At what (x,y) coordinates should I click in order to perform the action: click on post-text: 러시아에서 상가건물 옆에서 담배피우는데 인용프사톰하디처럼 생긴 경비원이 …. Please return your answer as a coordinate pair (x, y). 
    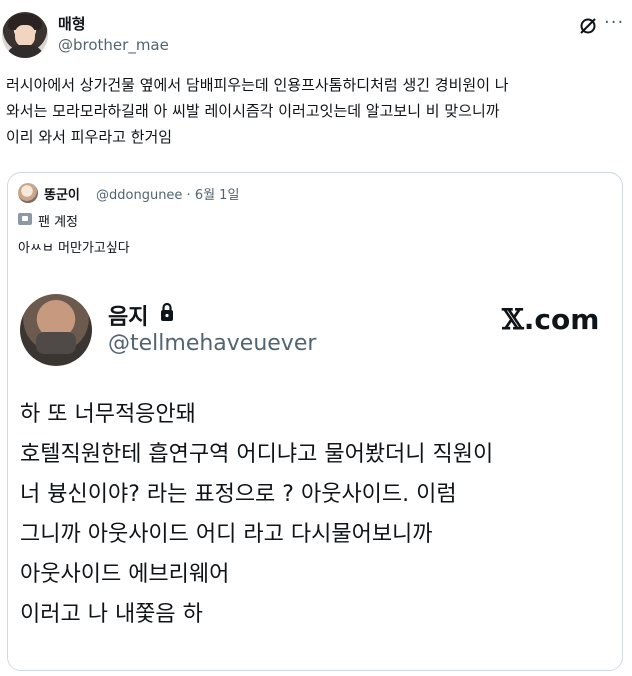
    Looking at the image, I should click on (312, 111).